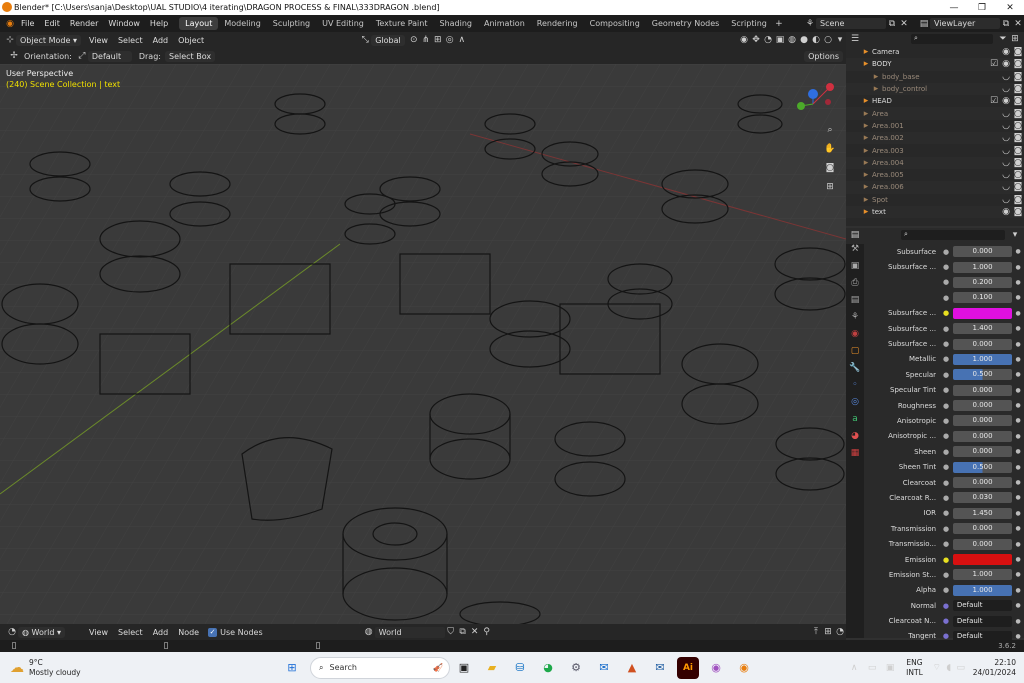 Image resolution: width=1024 pixels, height=683 pixels. Describe the element at coordinates (438, 40) in the screenshot. I see `snap-settings-icon: ⊞` at that location.